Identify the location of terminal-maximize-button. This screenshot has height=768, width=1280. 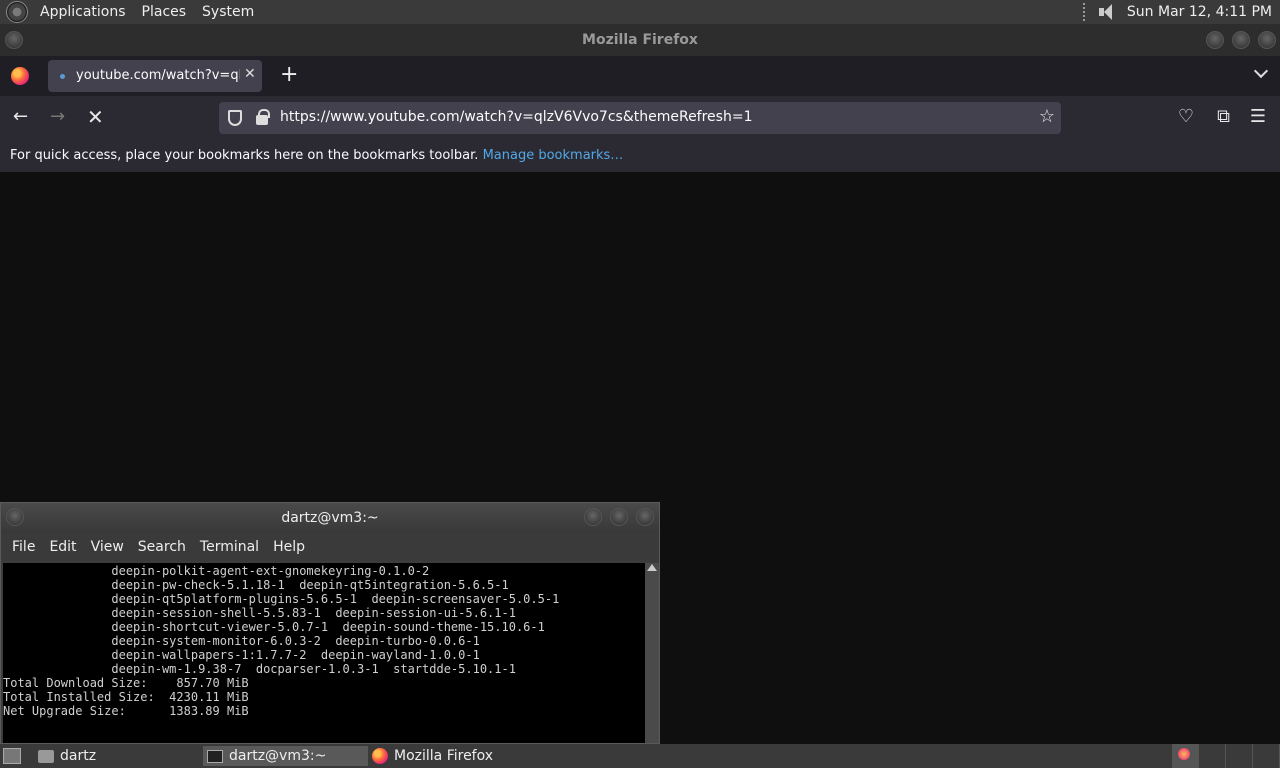
(619, 517).